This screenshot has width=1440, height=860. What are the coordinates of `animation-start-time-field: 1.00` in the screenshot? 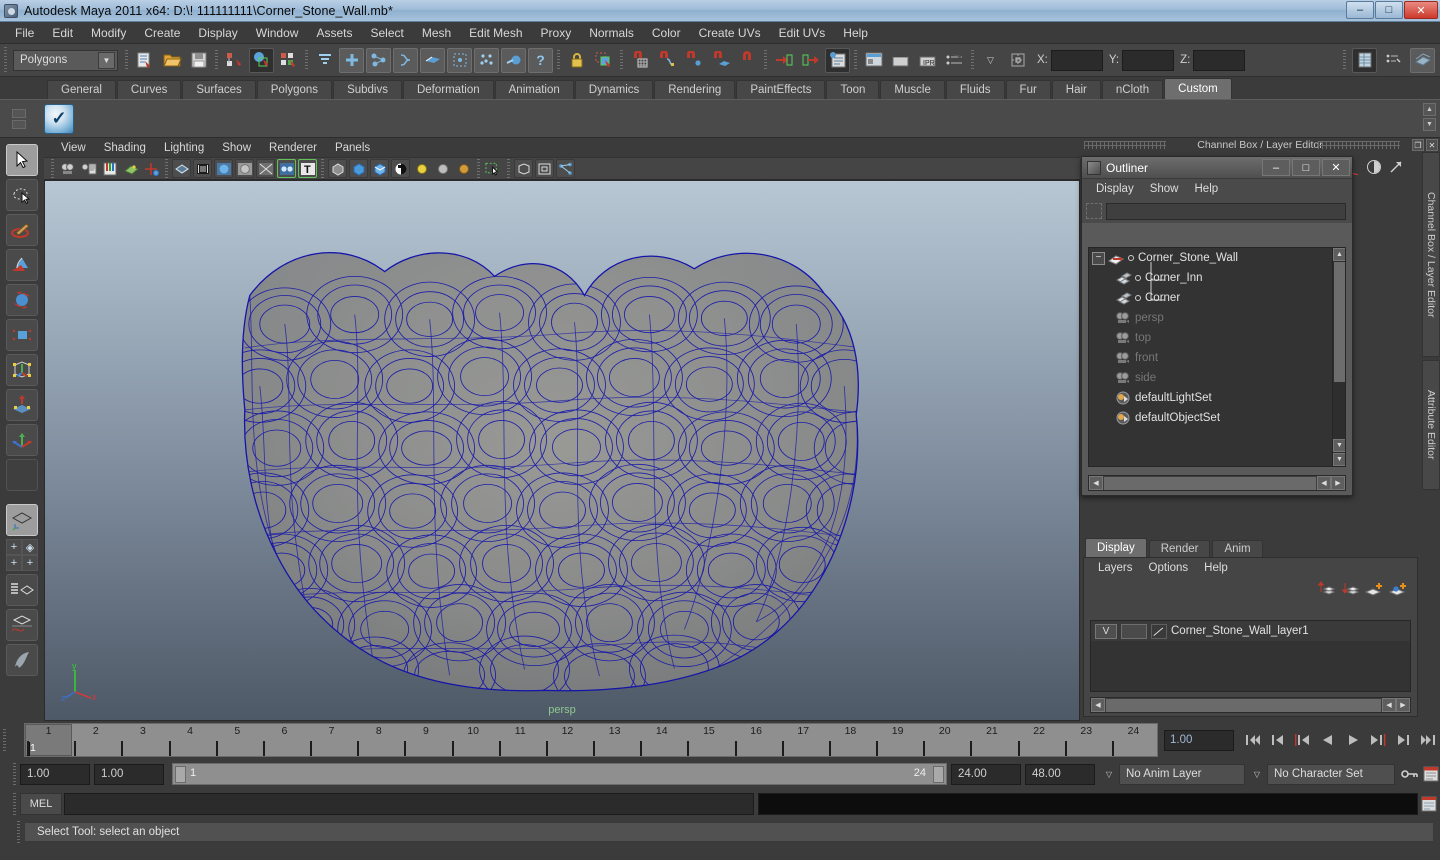 It's located at (55, 774).